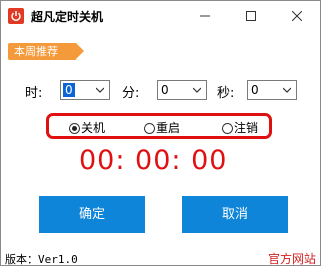 Image resolution: width=321 pixels, height=266 pixels. What do you see at coordinates (46, 51) in the screenshot?
I see `weekly-recommend-tag: 本周推荐` at bounding box center [46, 51].